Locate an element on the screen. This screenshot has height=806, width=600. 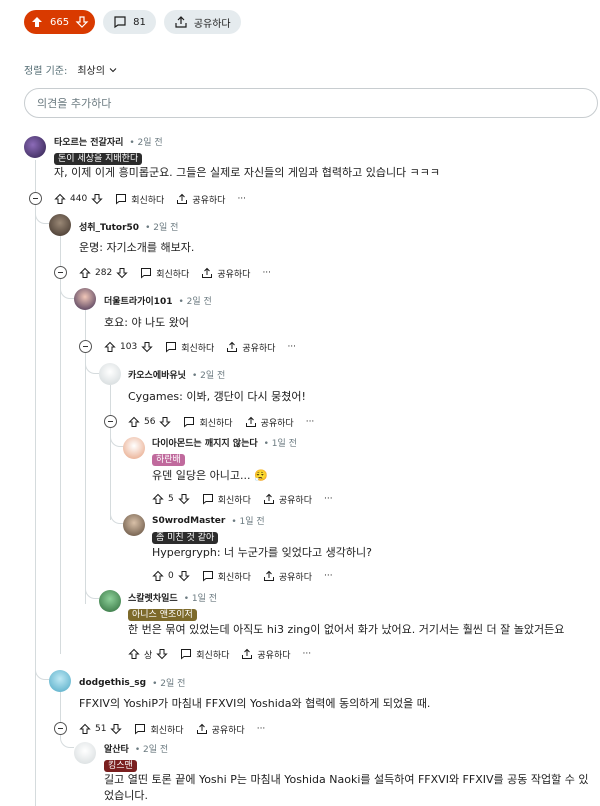
thread-line is located at coordinates (35, 483).